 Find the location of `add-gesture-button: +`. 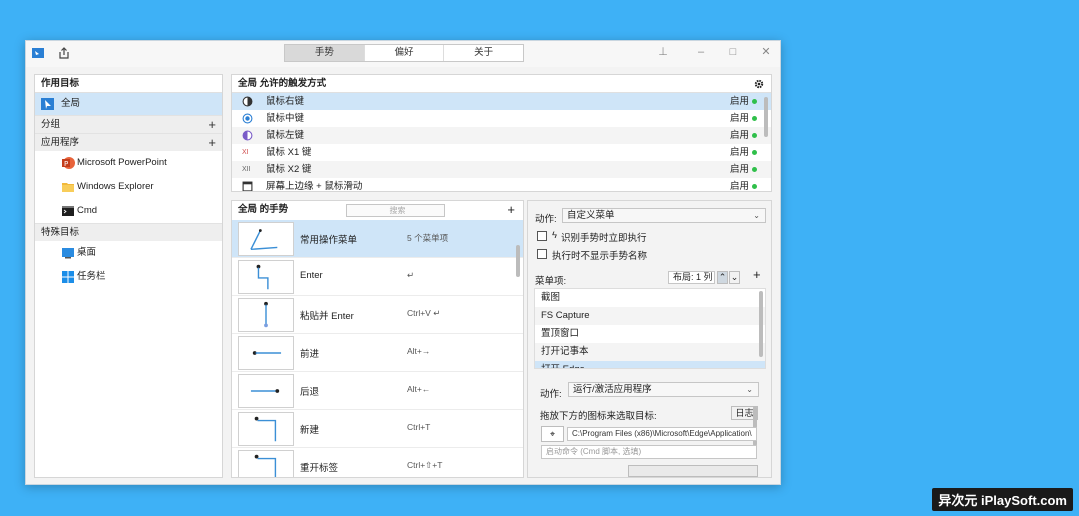

add-gesture-button: + is located at coordinates (511, 210).